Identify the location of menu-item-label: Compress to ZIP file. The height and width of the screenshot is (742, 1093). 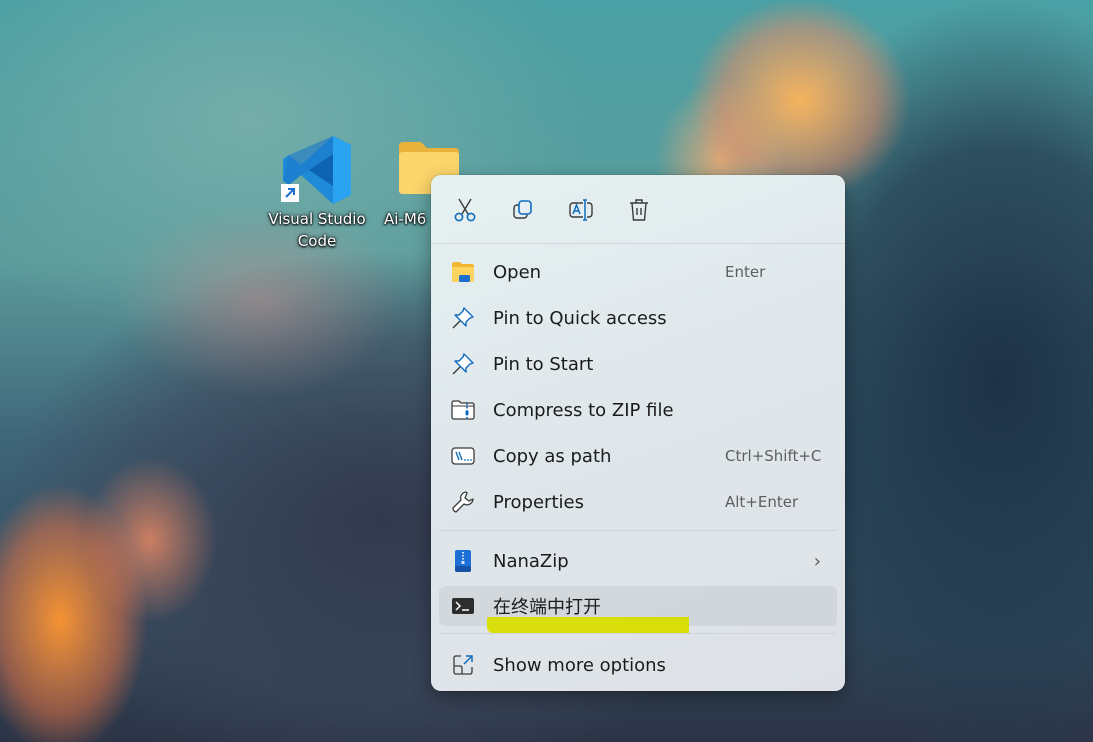
(583, 410).